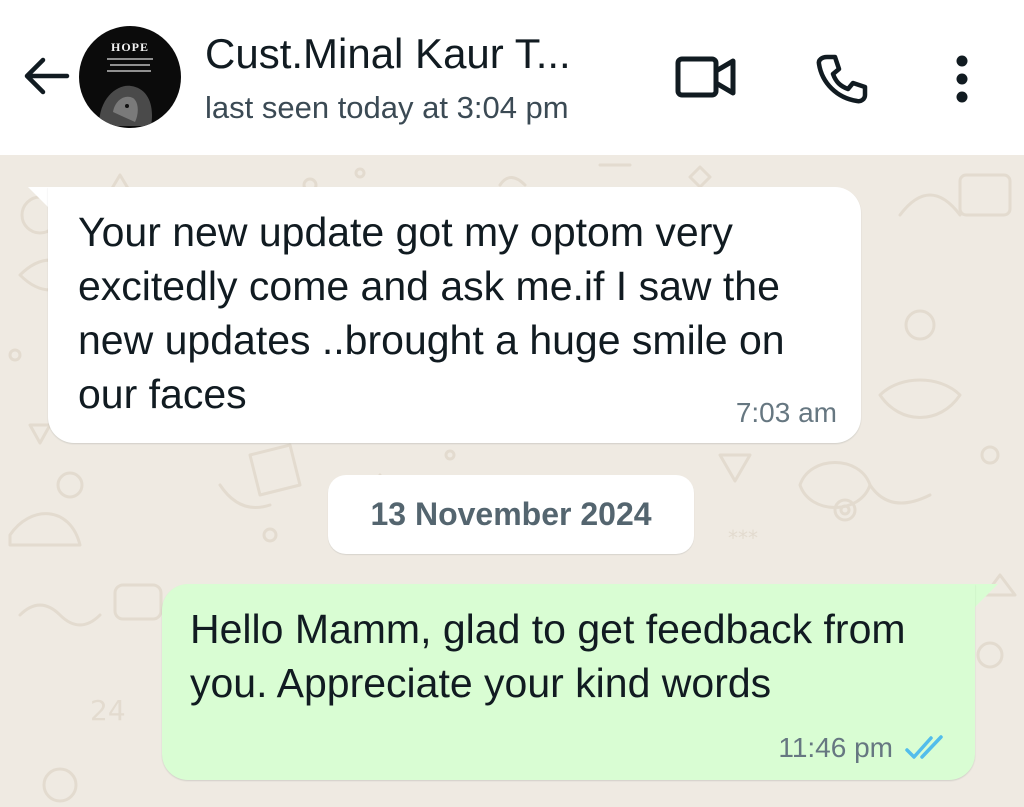 The image size is (1024, 807). I want to click on double-check-read-icon, so click(924, 747).